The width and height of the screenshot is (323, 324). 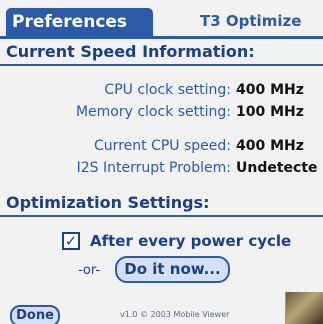 What do you see at coordinates (89, 270) in the screenshot?
I see `or-separator: -or-` at bounding box center [89, 270].